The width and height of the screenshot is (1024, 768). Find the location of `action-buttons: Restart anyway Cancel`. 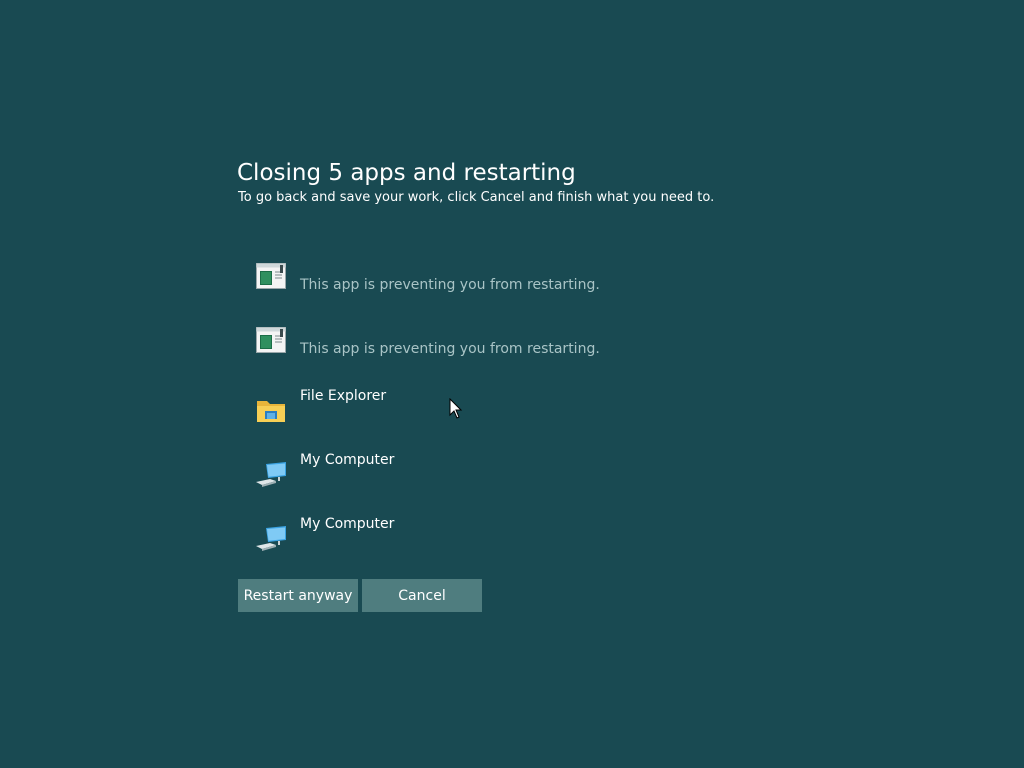

action-buttons: Restart anyway Cancel is located at coordinates (360, 595).